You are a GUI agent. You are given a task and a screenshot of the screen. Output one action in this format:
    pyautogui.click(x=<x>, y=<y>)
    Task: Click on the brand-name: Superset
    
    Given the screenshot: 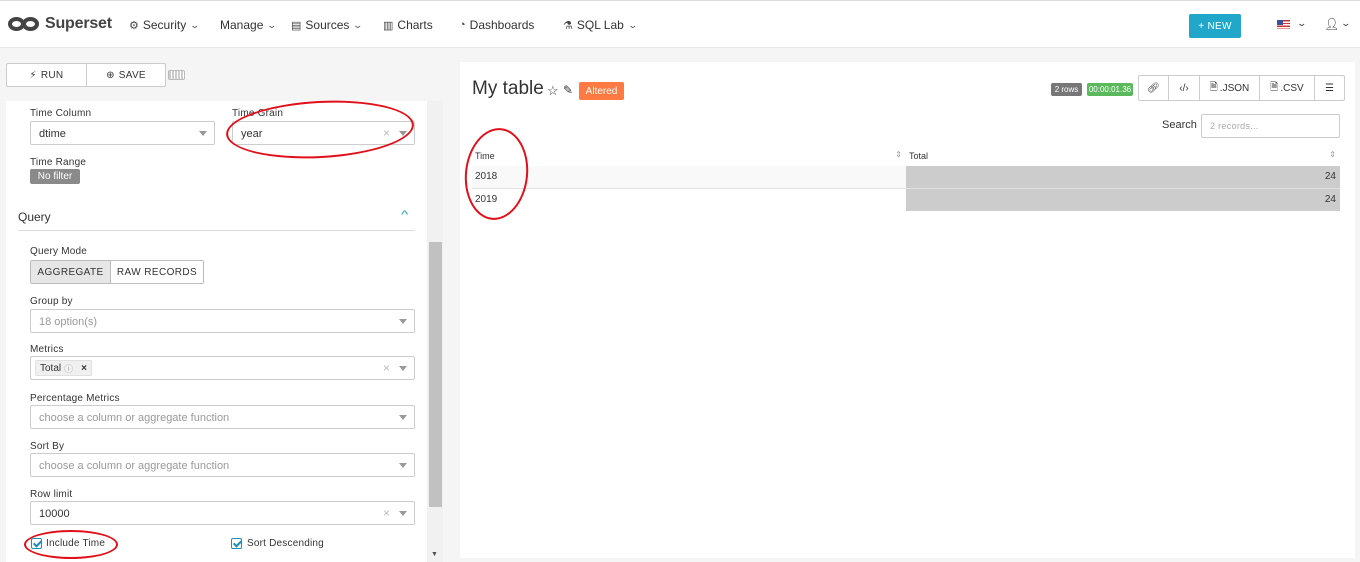 What is the action you would take?
    pyautogui.click(x=78, y=23)
    